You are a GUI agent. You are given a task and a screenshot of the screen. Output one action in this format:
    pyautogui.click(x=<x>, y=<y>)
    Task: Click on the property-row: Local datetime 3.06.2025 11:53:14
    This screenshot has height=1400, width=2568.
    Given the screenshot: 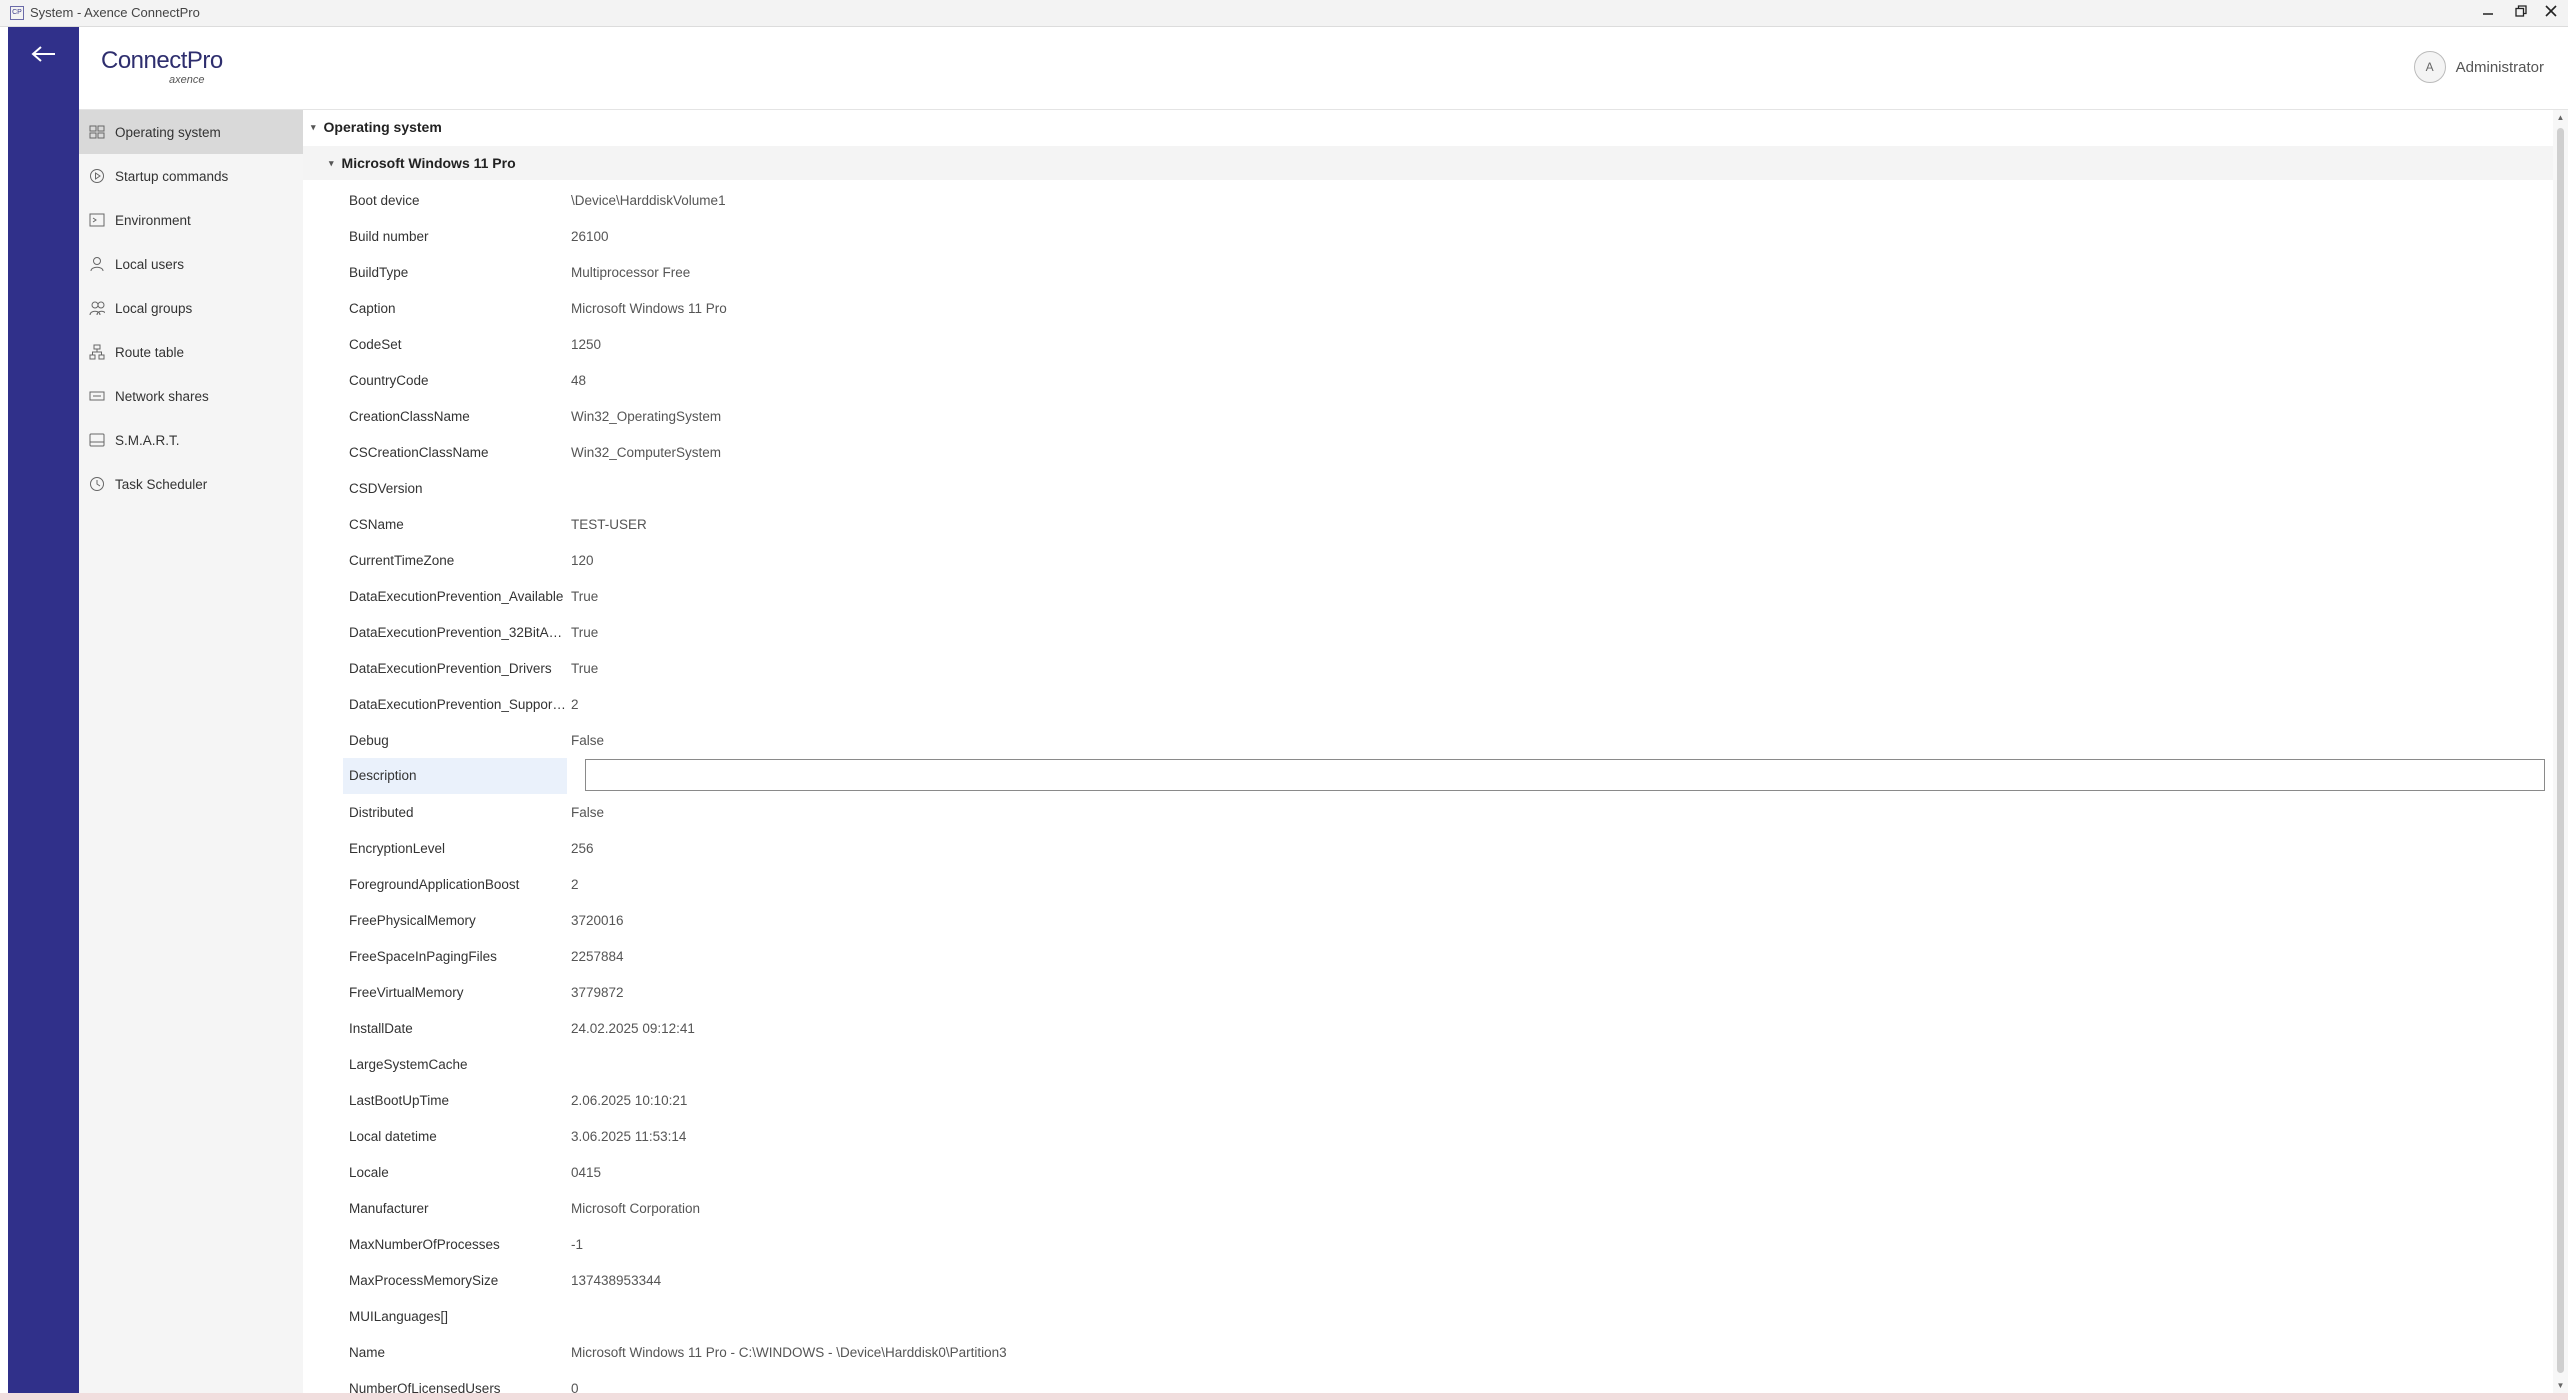 What is the action you would take?
    pyautogui.click(x=1443, y=1136)
    